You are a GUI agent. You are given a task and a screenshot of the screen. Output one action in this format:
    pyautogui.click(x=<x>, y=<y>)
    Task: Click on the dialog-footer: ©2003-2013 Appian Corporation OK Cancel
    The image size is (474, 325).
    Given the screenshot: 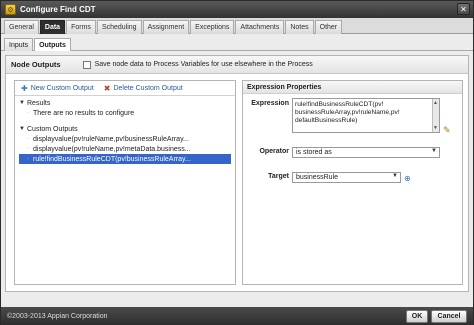 What is the action you would take?
    pyautogui.click(x=237, y=316)
    